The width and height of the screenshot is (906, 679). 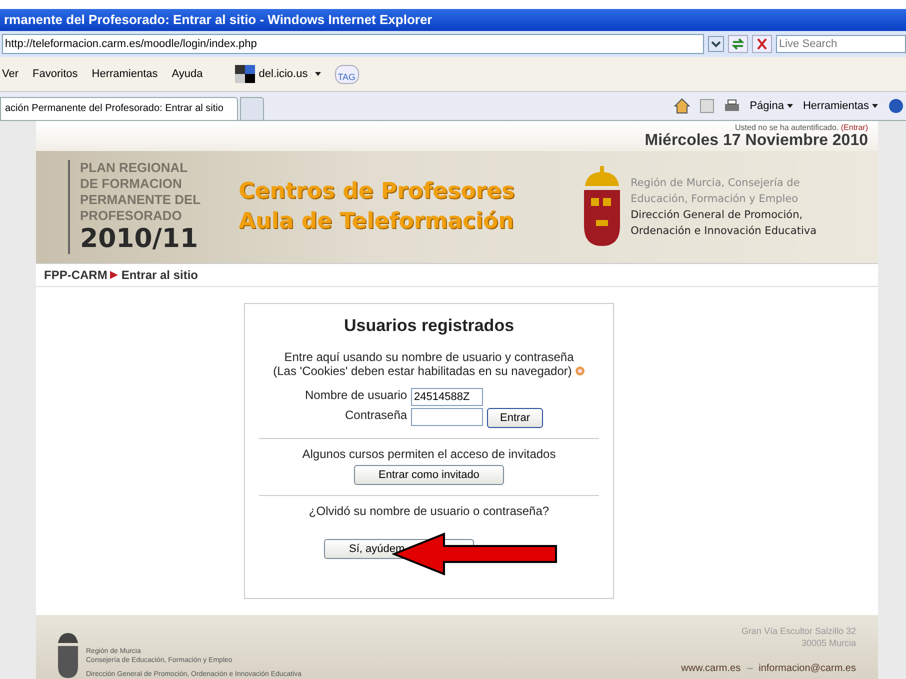 What do you see at coordinates (723, 231) in the screenshot?
I see `department-name: Ordenación e Innovación Educativa` at bounding box center [723, 231].